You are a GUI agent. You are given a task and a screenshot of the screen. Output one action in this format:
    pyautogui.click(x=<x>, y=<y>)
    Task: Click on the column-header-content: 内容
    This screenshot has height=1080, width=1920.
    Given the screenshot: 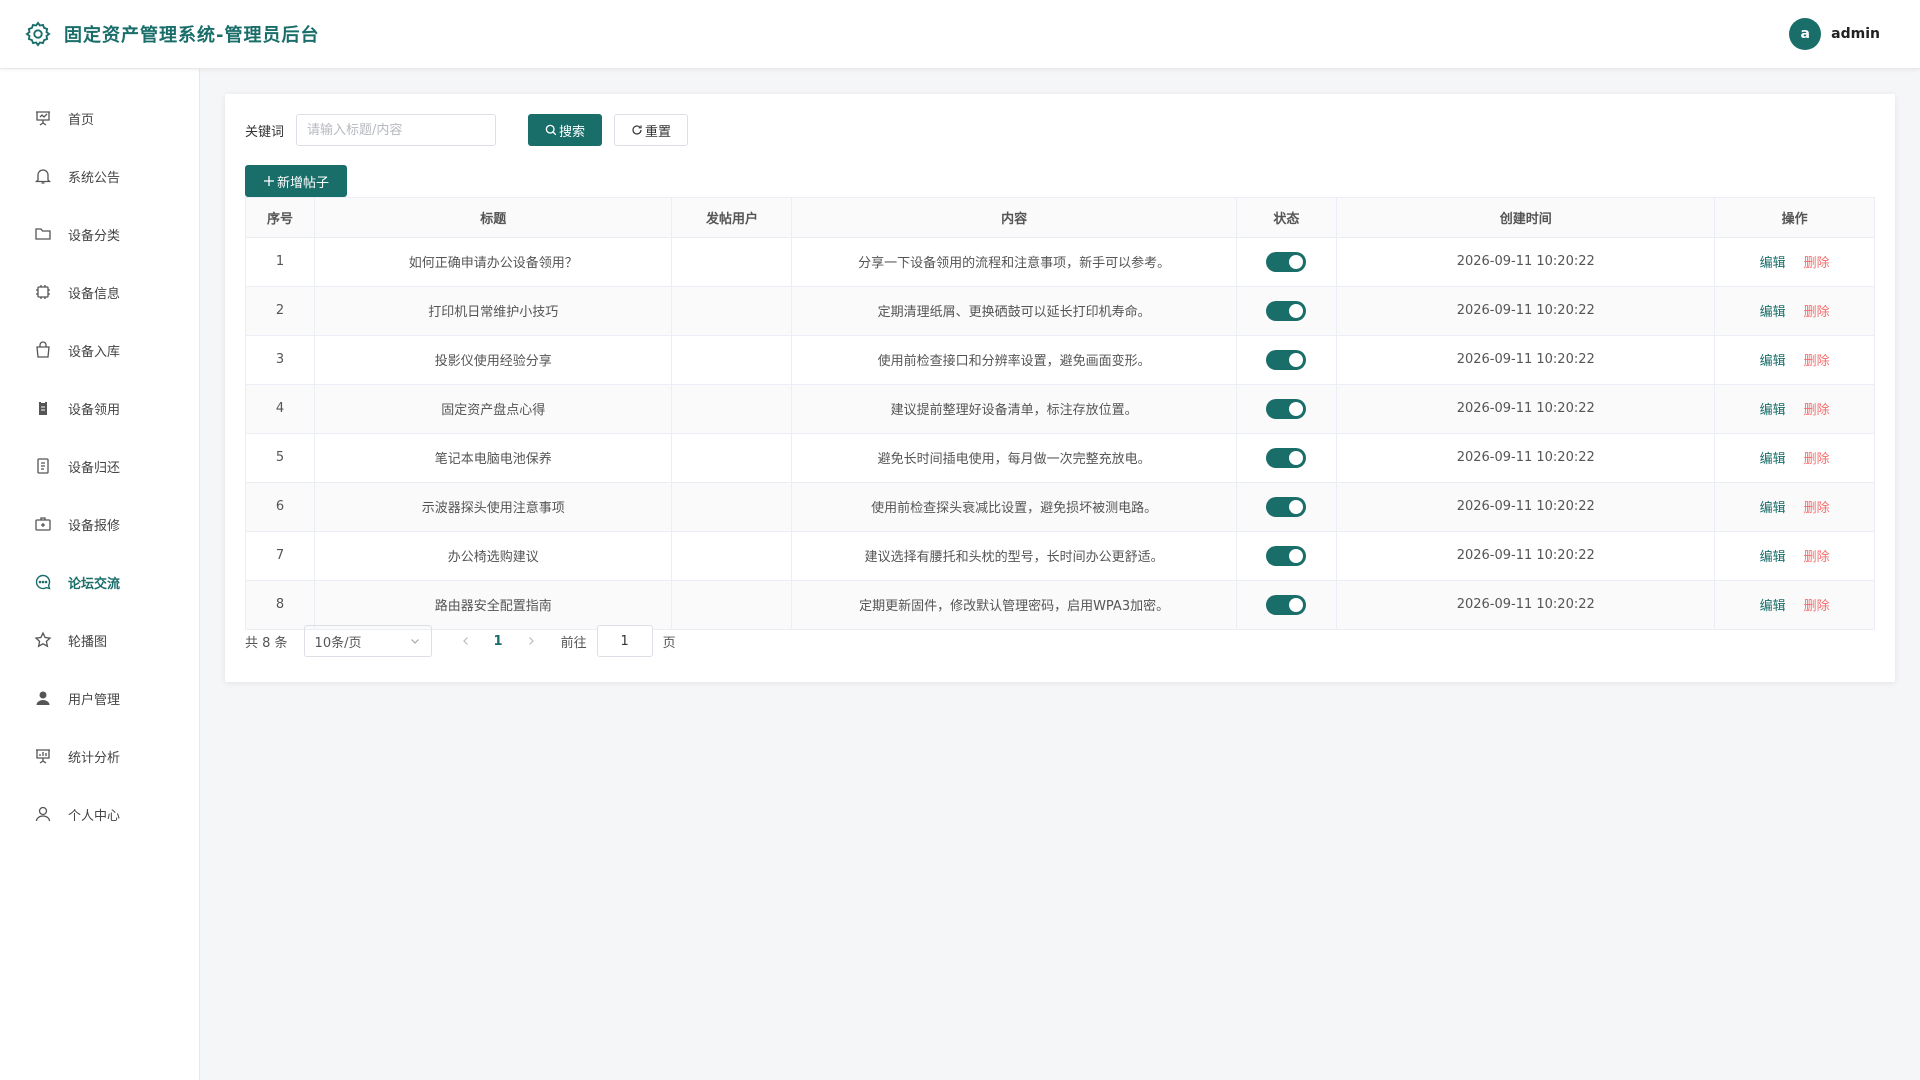 What is the action you would take?
    pyautogui.click(x=1014, y=218)
    